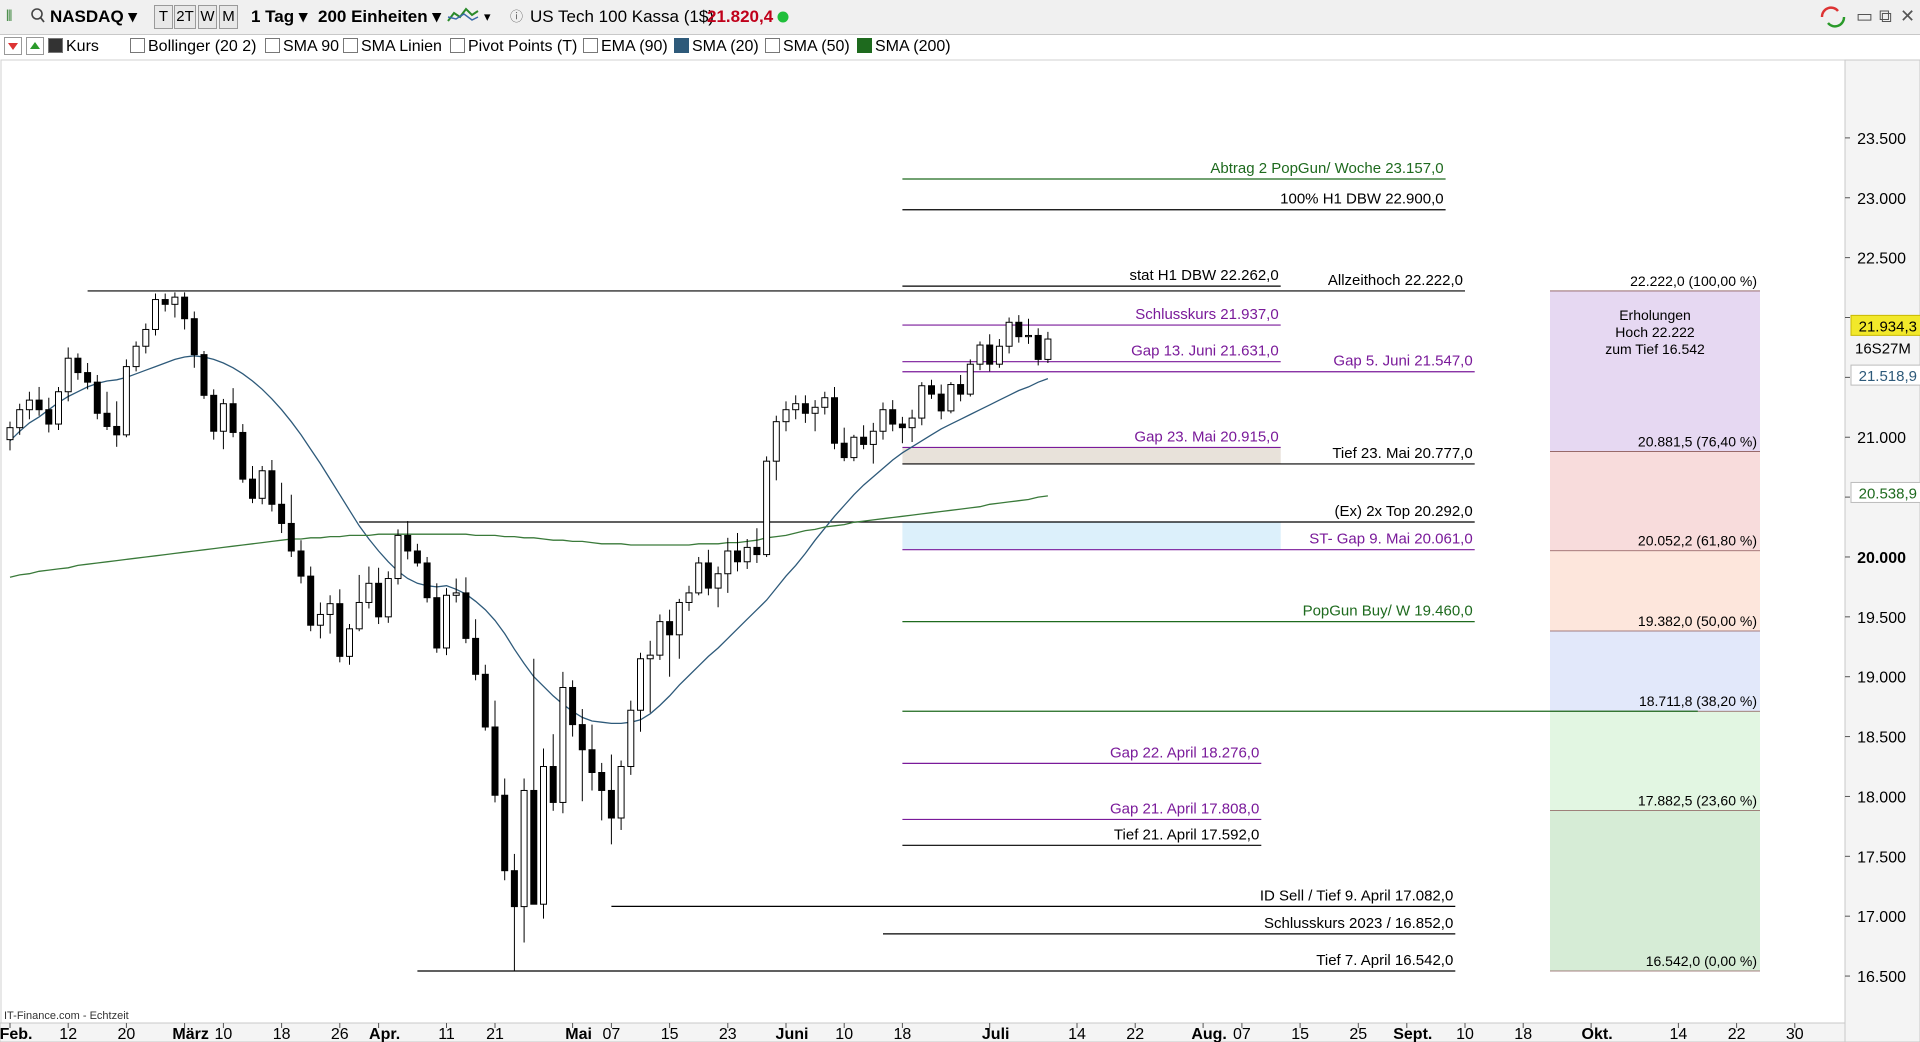  I want to click on y-tick-label: 20.000, so click(1881, 558).